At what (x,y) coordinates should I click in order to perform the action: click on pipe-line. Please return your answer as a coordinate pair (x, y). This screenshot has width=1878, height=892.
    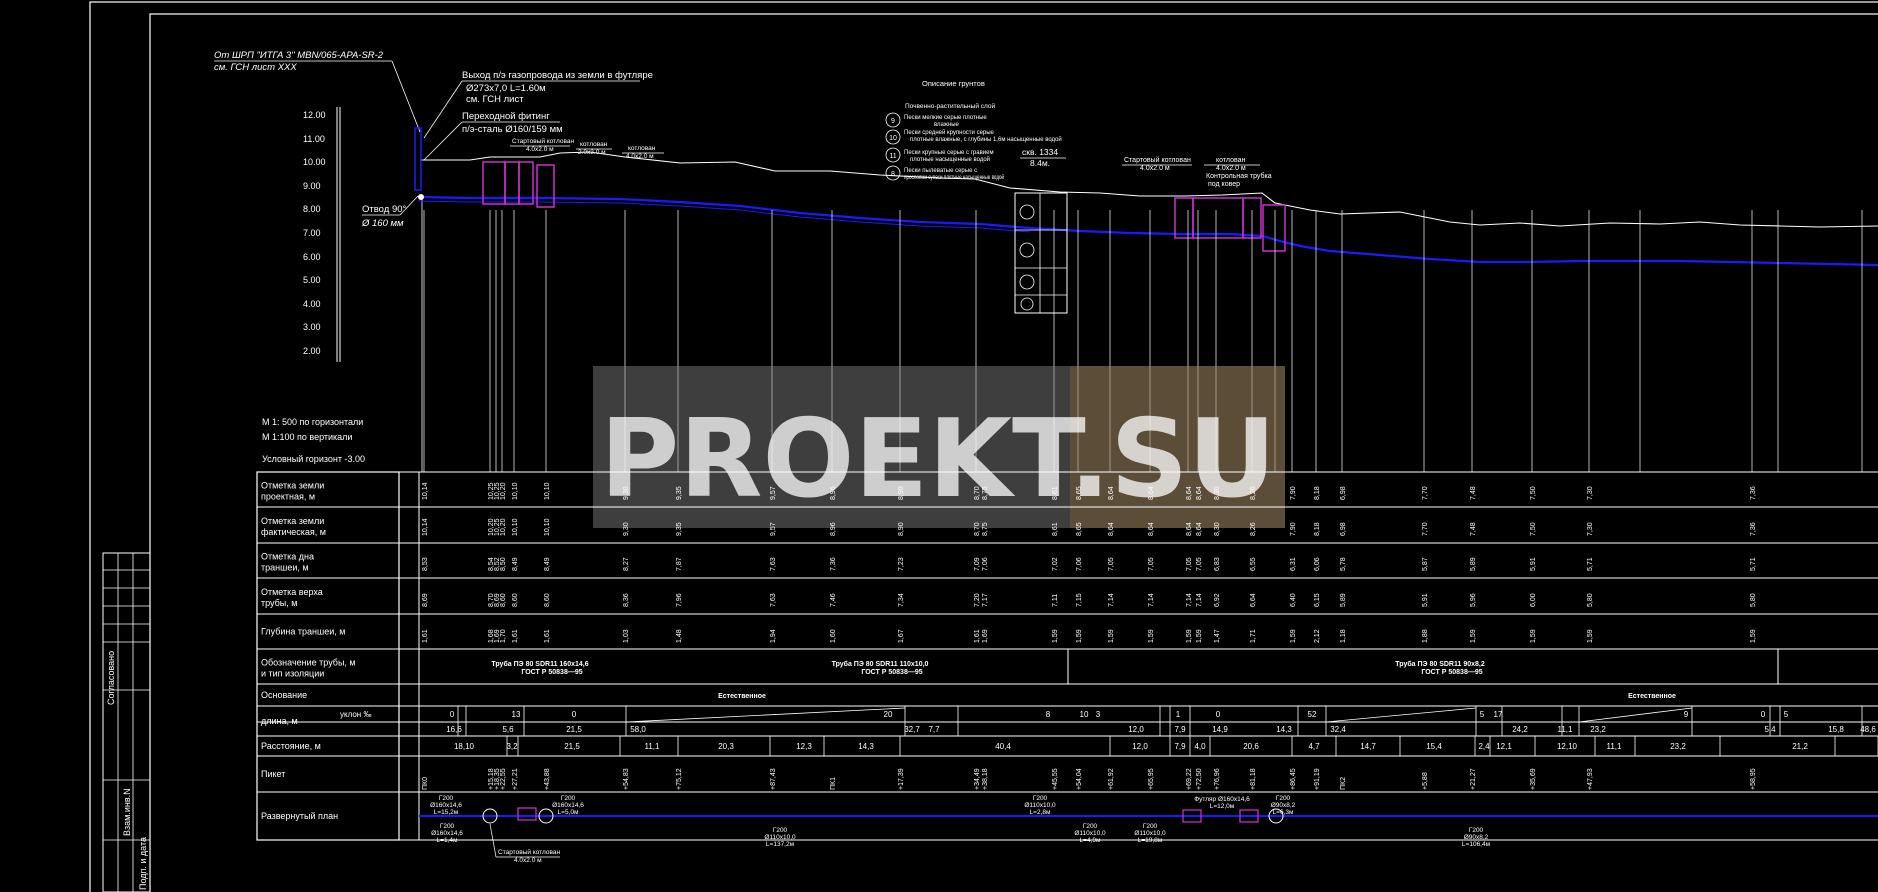
    Looking at the image, I should click on (1147, 231).